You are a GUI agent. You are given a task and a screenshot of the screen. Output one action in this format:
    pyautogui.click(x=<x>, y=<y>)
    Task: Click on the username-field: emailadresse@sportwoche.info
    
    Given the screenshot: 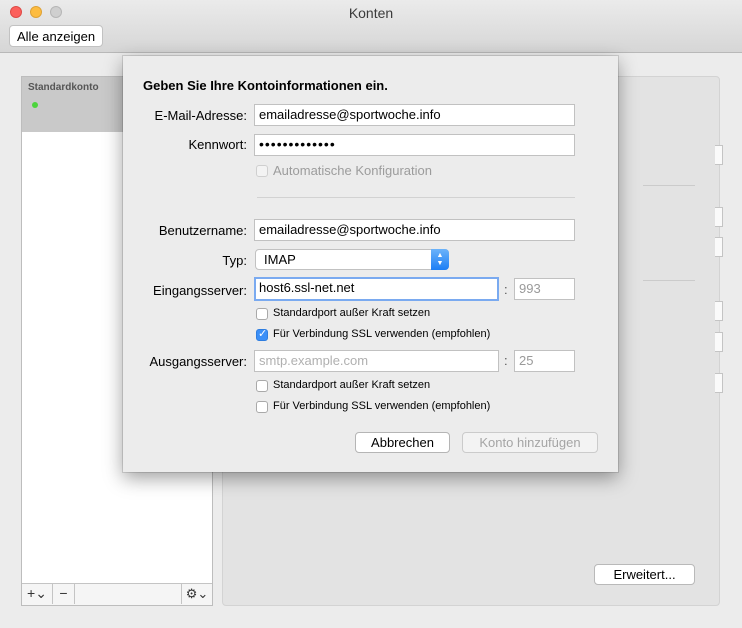 What is the action you would take?
    pyautogui.click(x=414, y=230)
    